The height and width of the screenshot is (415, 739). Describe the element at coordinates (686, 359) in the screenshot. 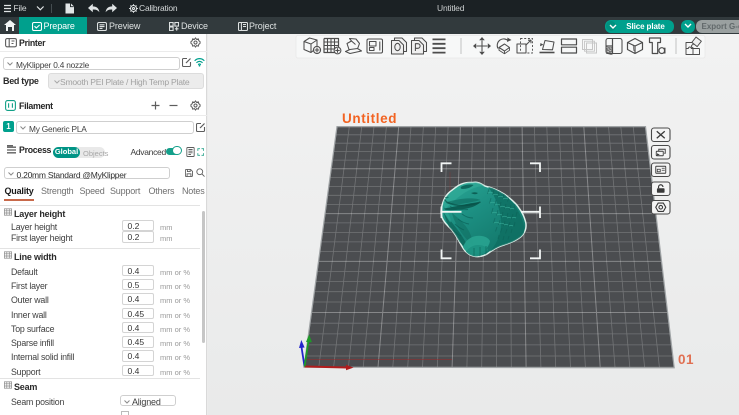

I see `svg-text: 01` at that location.